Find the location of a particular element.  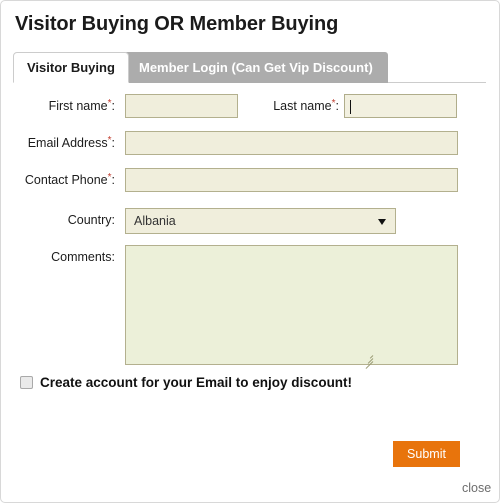

tab-member-login: Member Login (Can Get Vip Discount) is located at coordinates (256, 67).